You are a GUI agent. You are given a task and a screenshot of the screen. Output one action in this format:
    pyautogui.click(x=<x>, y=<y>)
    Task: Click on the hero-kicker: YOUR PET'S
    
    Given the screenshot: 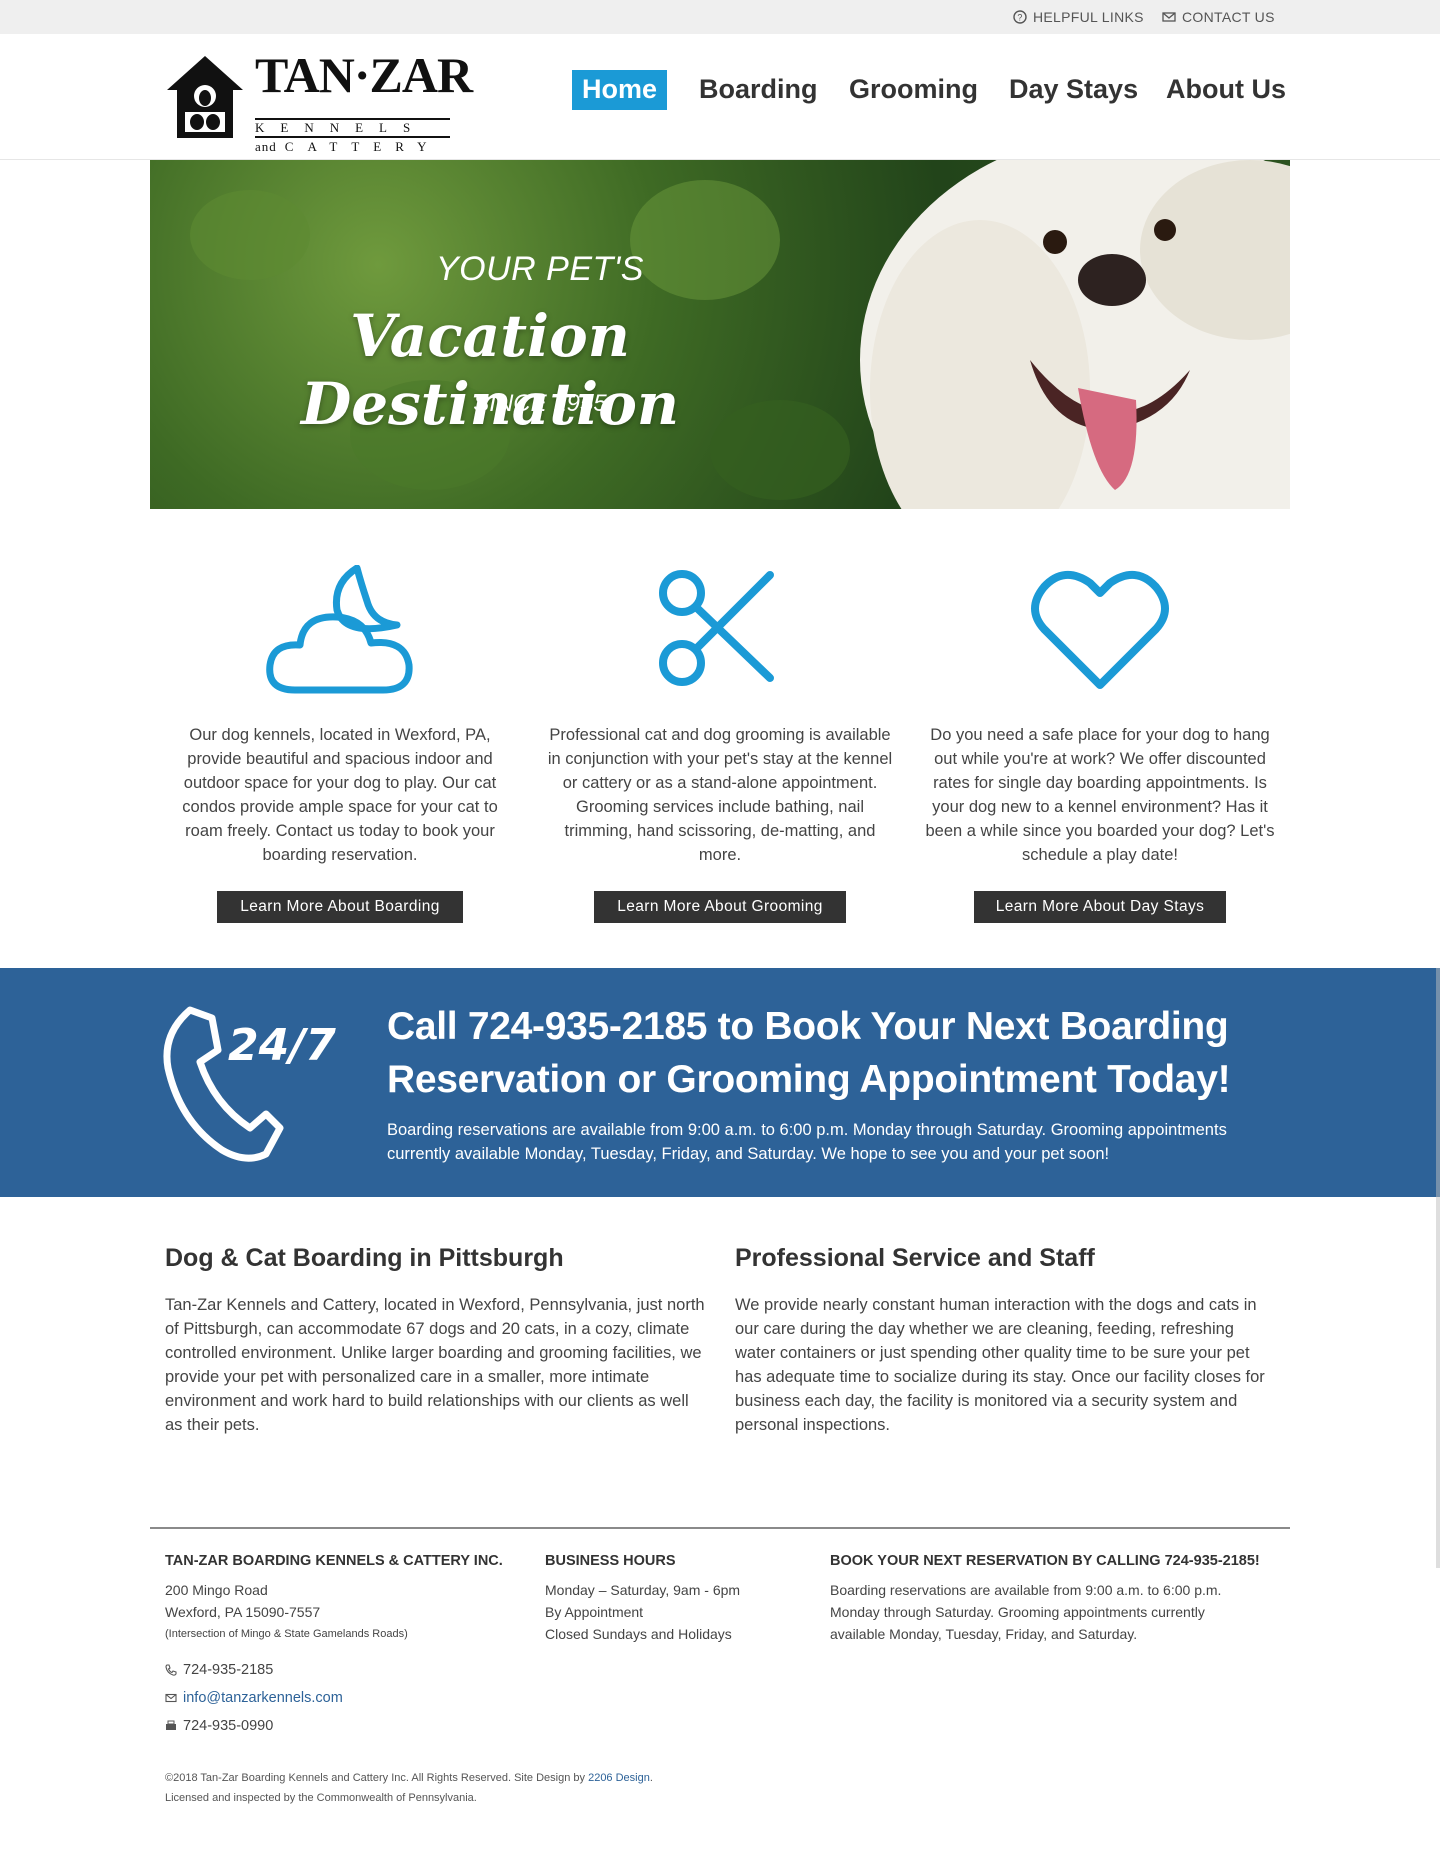 What is the action you would take?
    pyautogui.click(x=540, y=269)
    